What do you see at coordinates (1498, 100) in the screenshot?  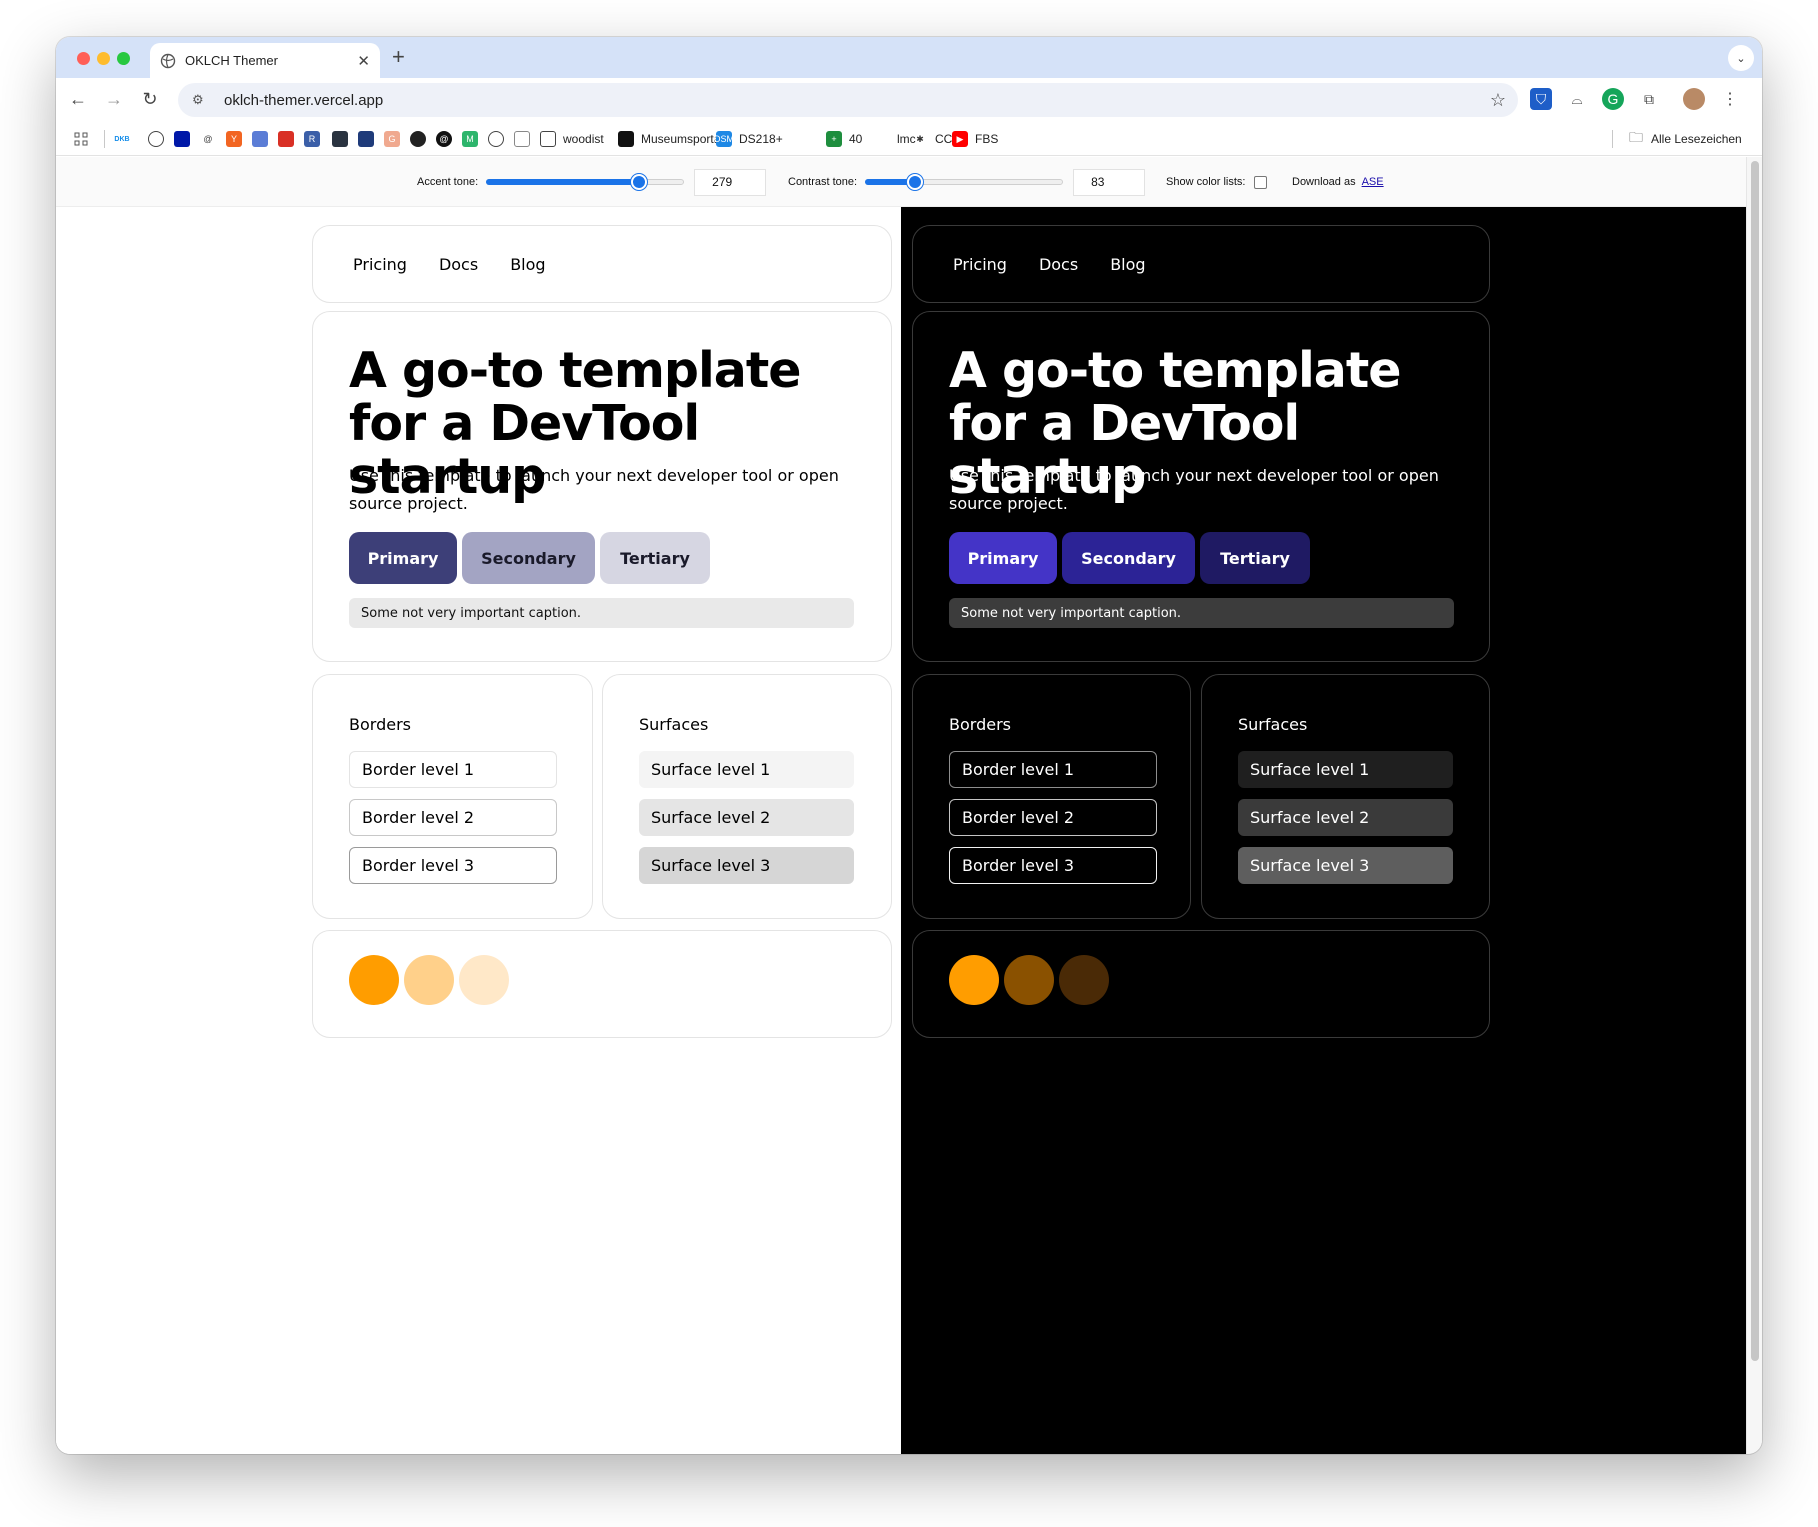 I see `bookmark-star-icon: ☆` at bounding box center [1498, 100].